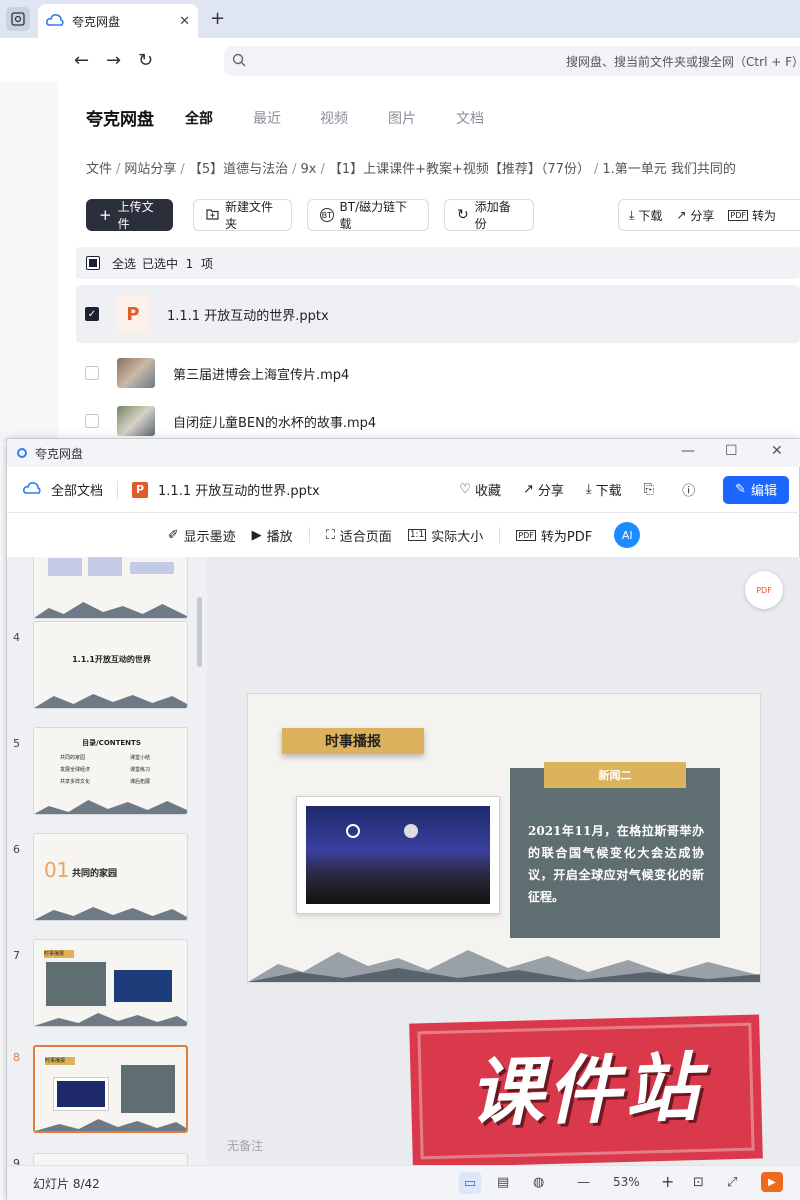  Describe the element at coordinates (99, 169) in the screenshot. I see `breadcrumb-item: 文件` at that location.